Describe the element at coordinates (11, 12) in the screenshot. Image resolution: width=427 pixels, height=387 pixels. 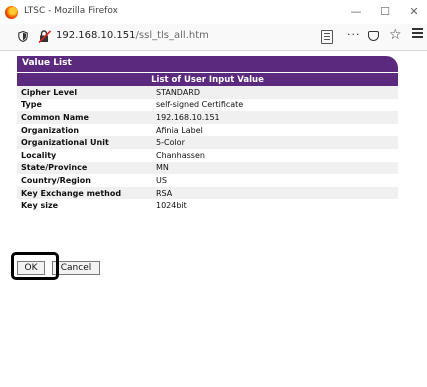
I see `firefox-icon` at that location.